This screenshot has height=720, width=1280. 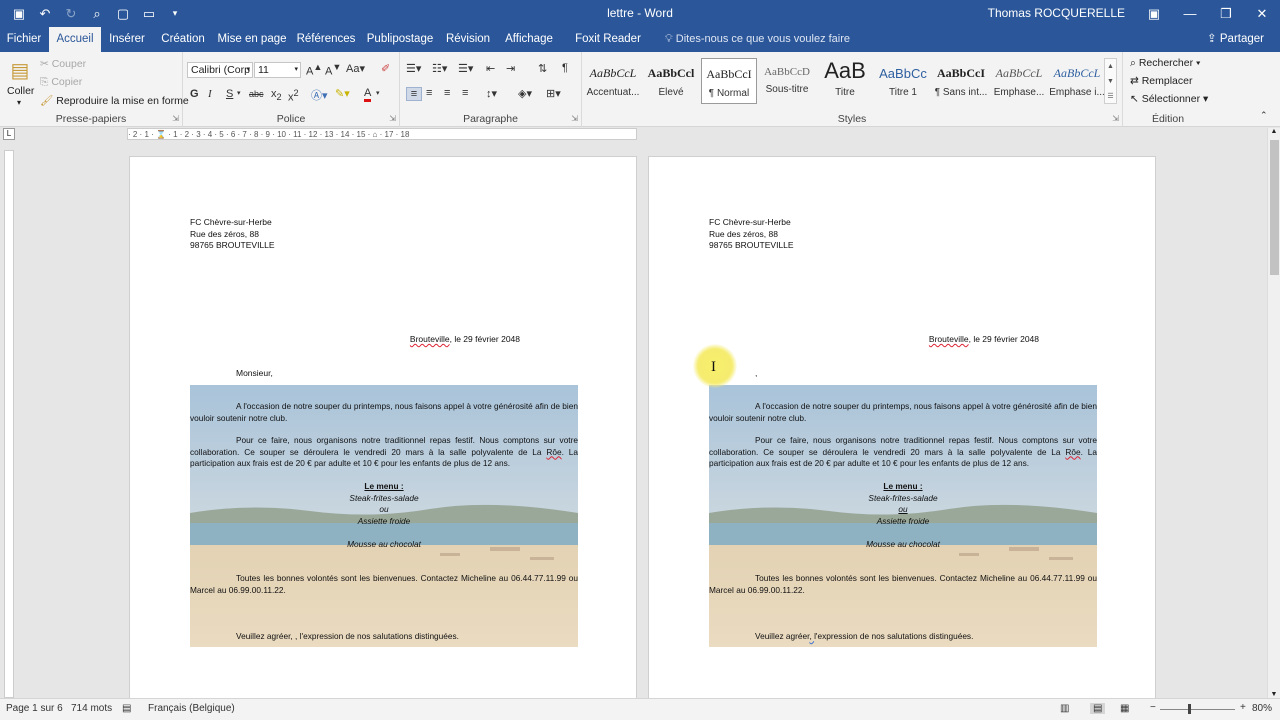 I want to click on underline-dropdown-icon: ▾, so click(x=239, y=93).